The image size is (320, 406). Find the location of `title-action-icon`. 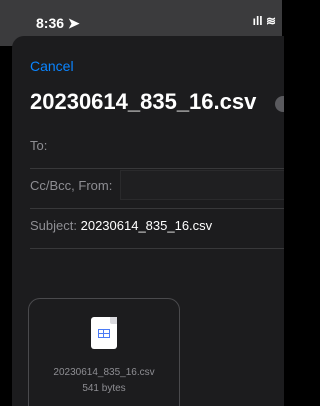

title-action-icon is located at coordinates (279, 104).